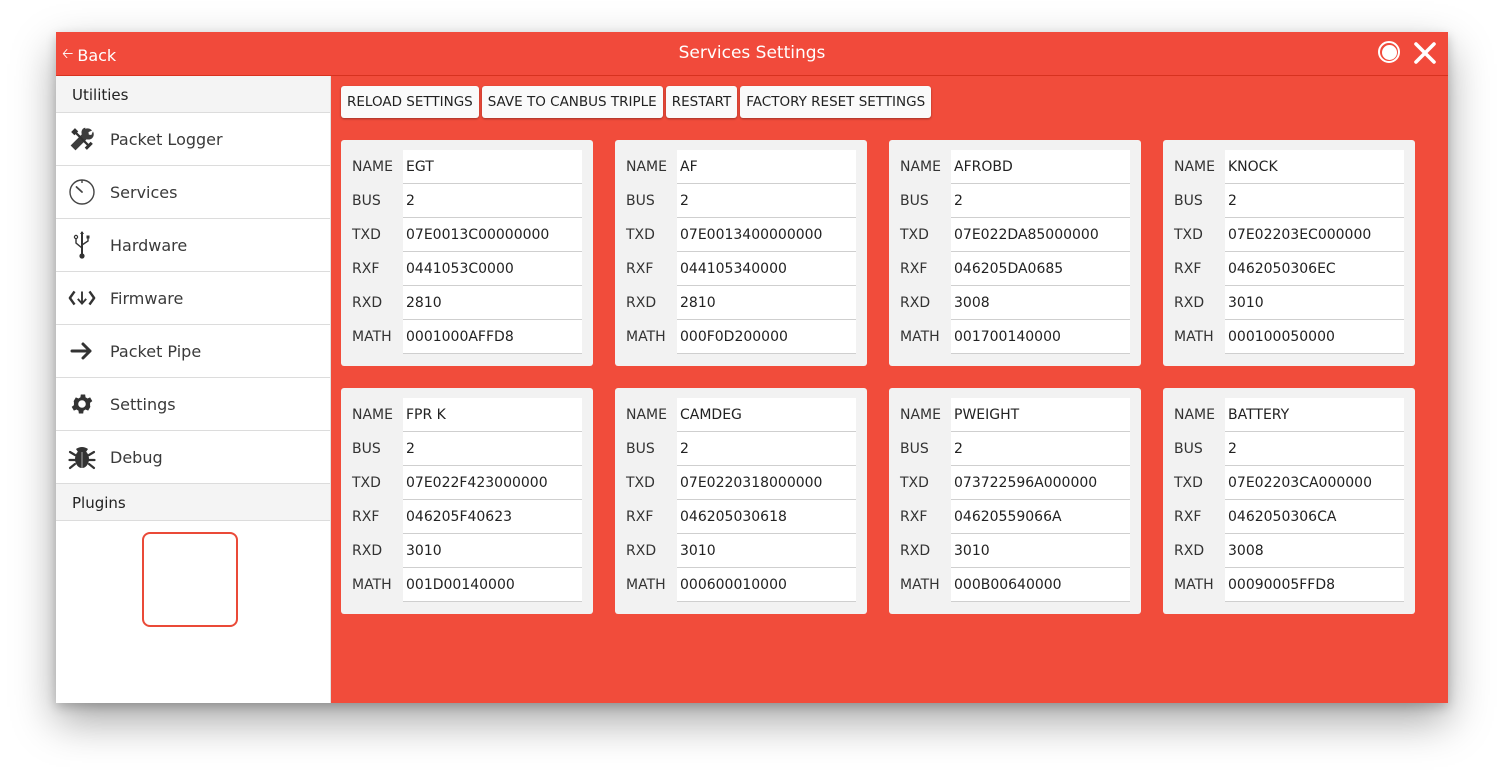 Image resolution: width=1504 pixels, height=783 pixels. What do you see at coordinates (1314, 235) in the screenshot?
I see `txd-field: 07E02203EC000000` at bounding box center [1314, 235].